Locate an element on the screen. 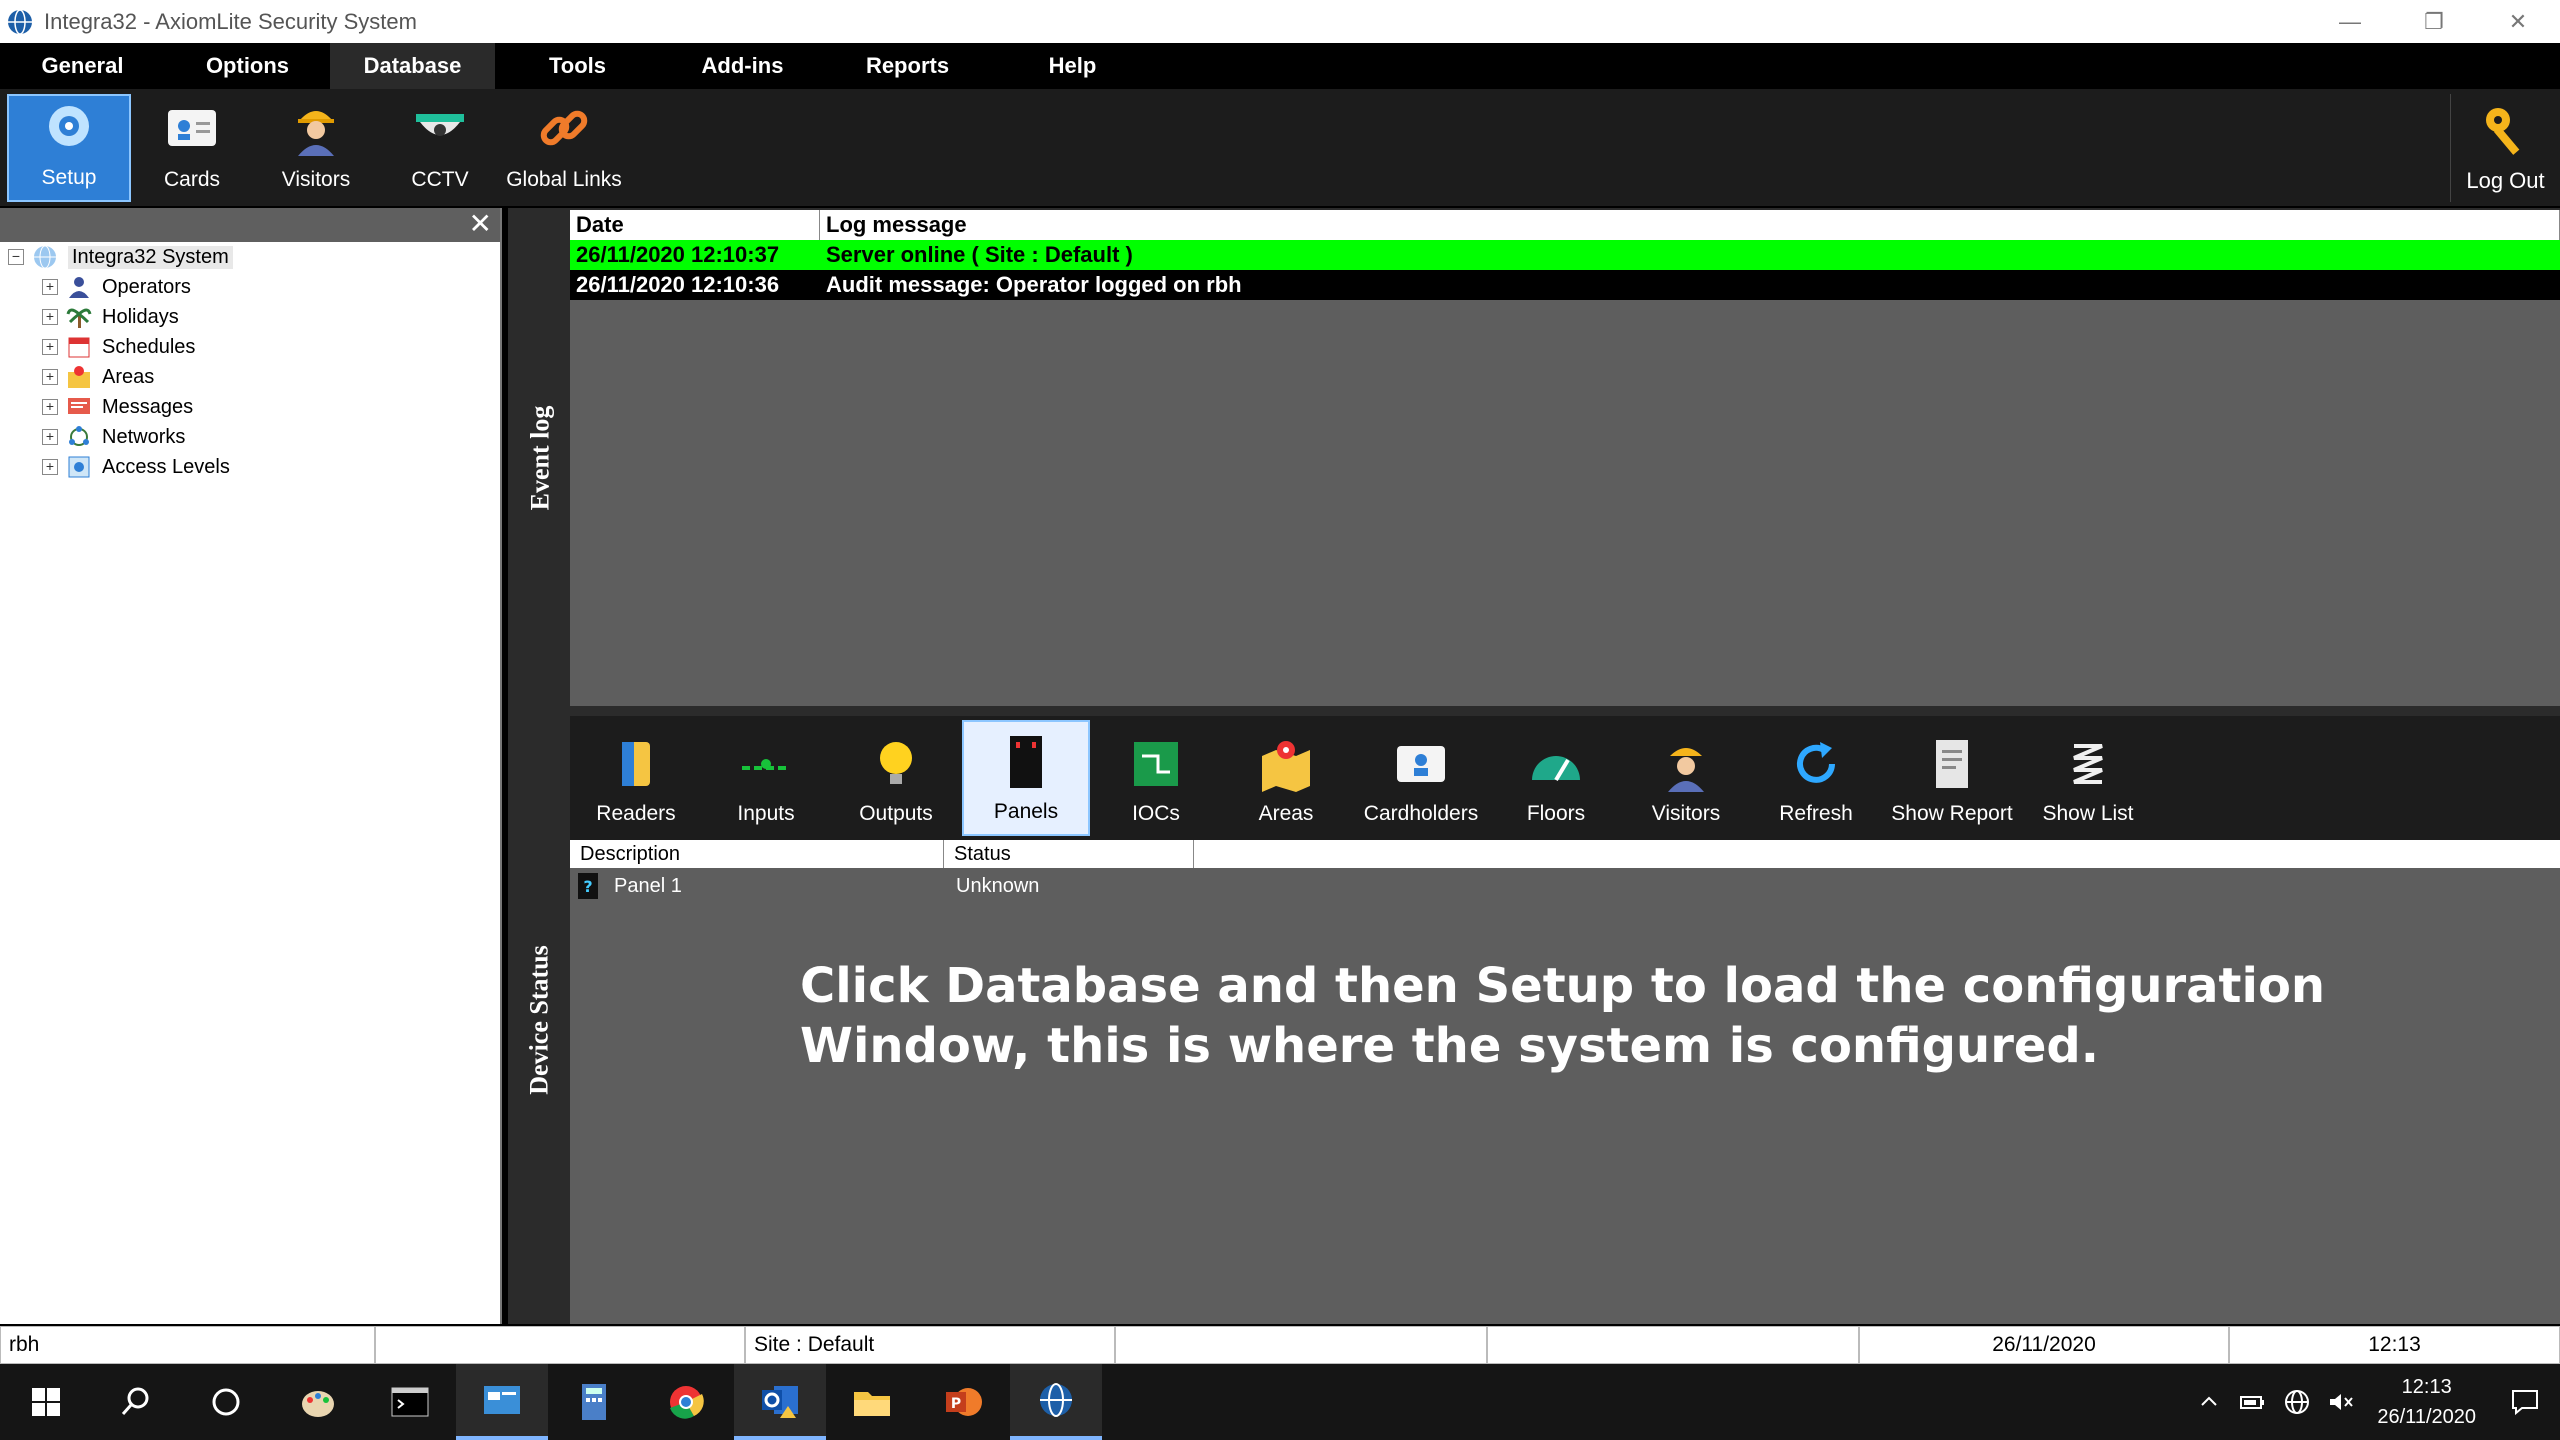  tray-volume is located at coordinates (2341, 1402).